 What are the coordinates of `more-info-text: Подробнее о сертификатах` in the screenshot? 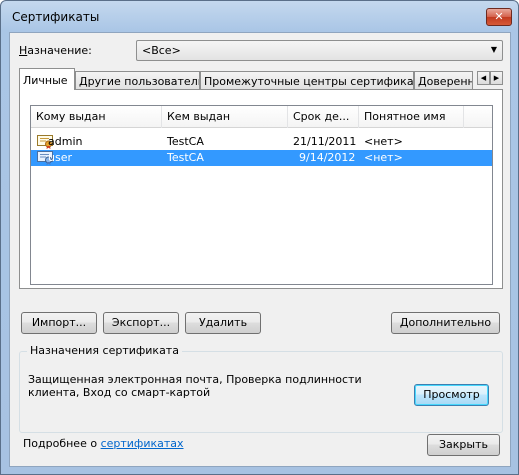 It's located at (103, 443).